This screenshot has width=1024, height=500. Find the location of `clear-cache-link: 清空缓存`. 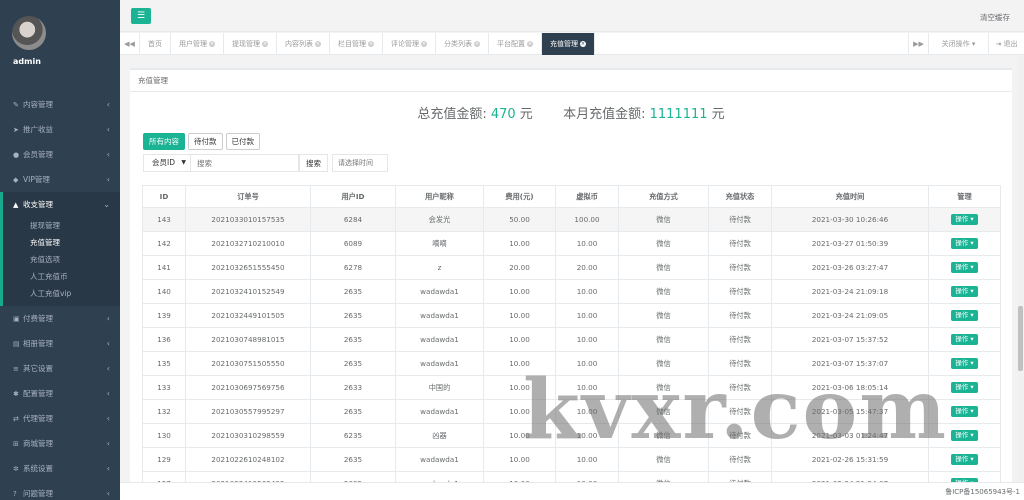

clear-cache-link: 清空缓存 is located at coordinates (995, 17).